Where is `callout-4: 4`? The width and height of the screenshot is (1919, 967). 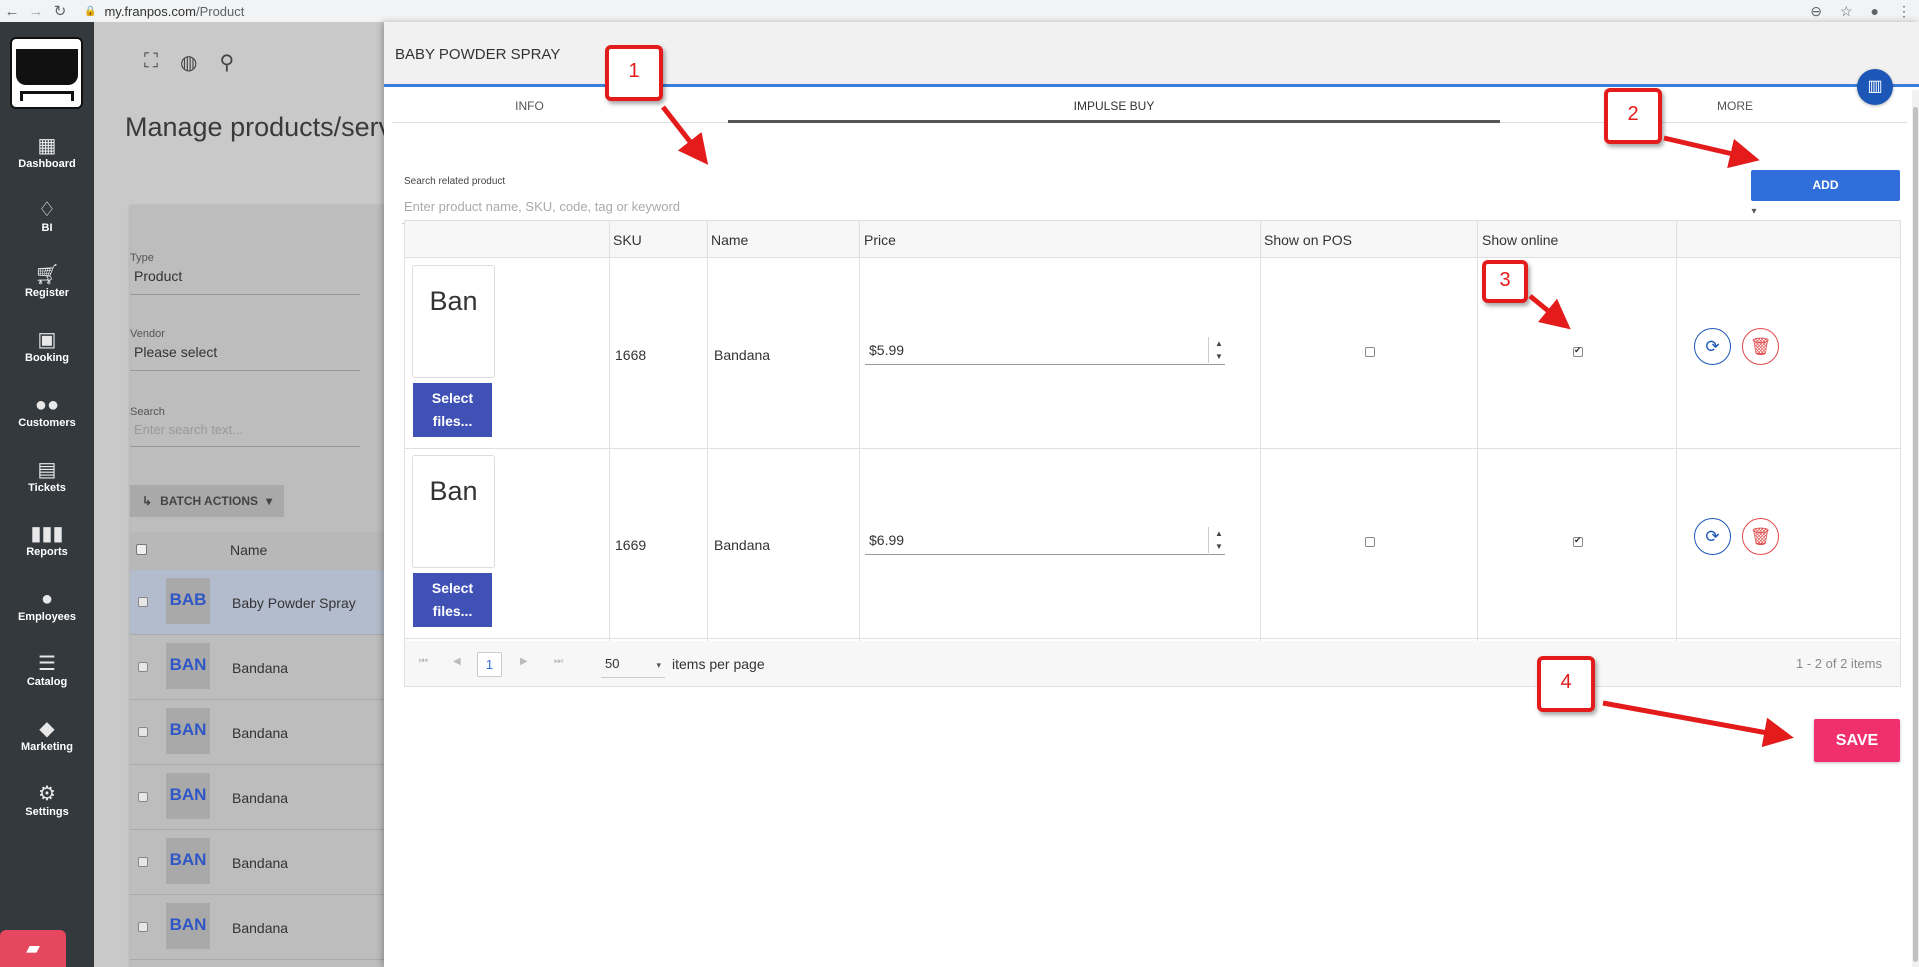 callout-4: 4 is located at coordinates (1566, 684).